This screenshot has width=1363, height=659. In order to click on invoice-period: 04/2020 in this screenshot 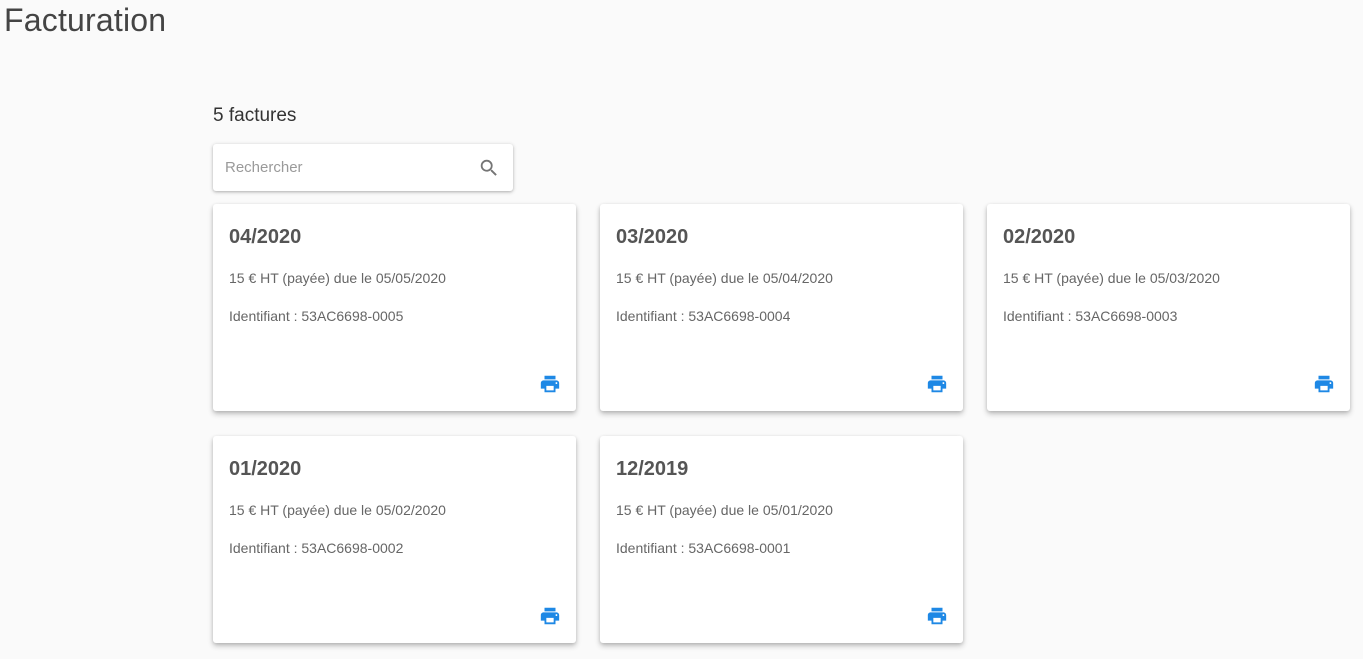, I will do `click(265, 237)`.